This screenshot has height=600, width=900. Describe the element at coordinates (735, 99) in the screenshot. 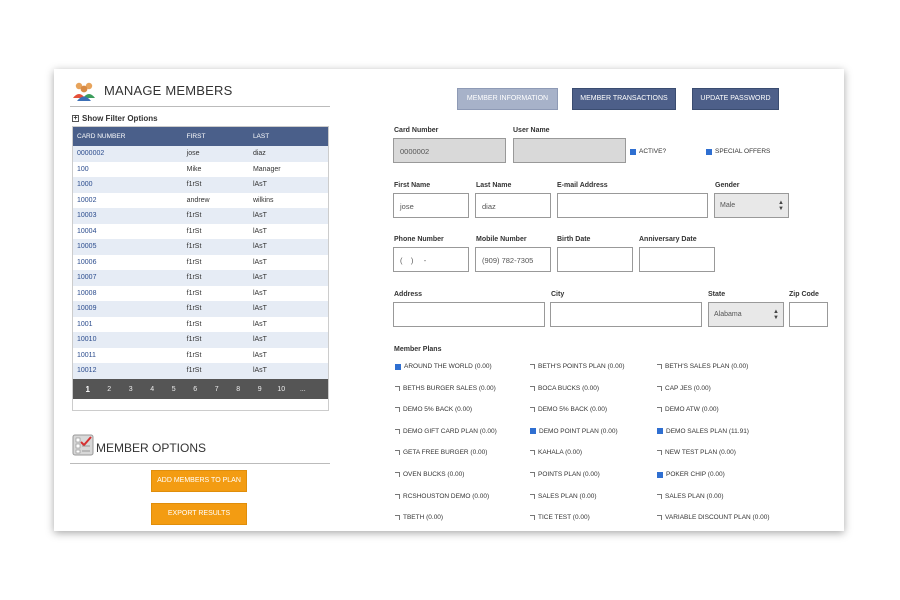

I see `tab-update-password: UPDATE PASSWORD` at that location.